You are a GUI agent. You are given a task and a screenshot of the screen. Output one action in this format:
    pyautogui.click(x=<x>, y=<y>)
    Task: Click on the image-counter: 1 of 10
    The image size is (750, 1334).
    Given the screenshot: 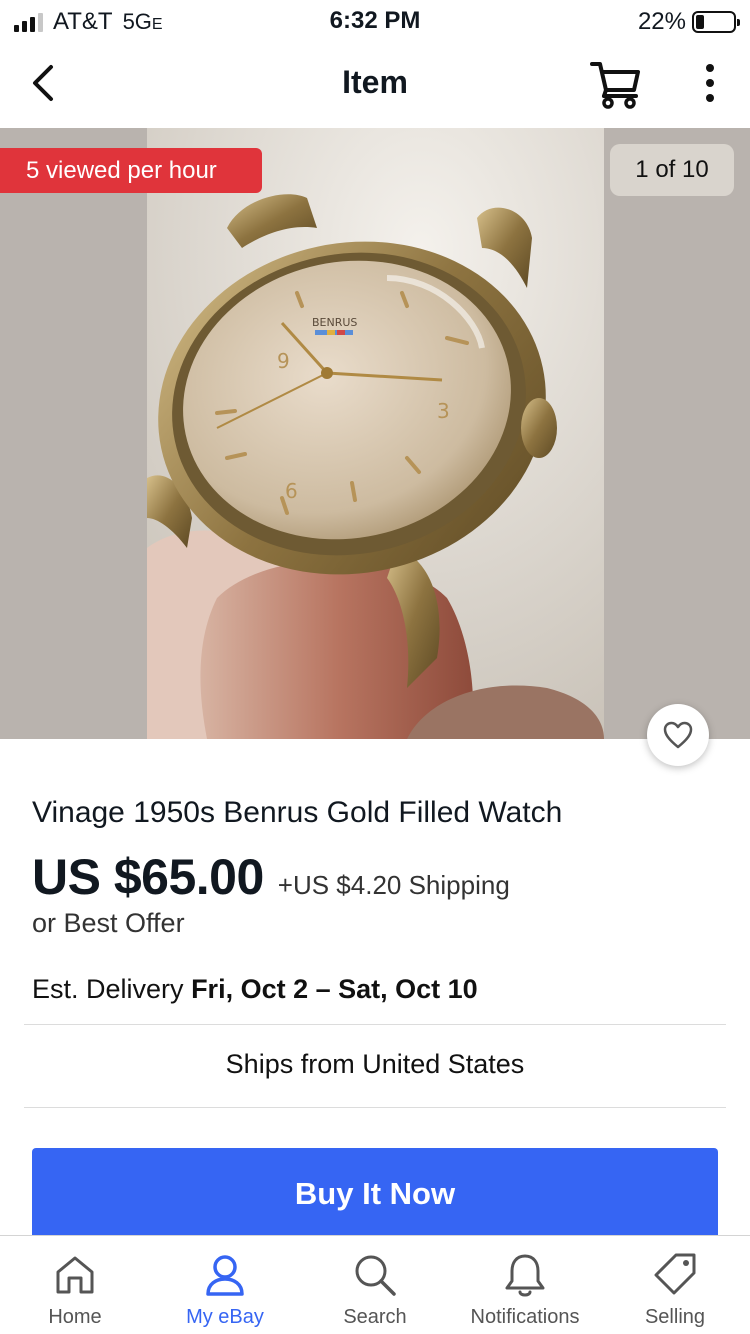 What is the action you would take?
    pyautogui.click(x=672, y=170)
    